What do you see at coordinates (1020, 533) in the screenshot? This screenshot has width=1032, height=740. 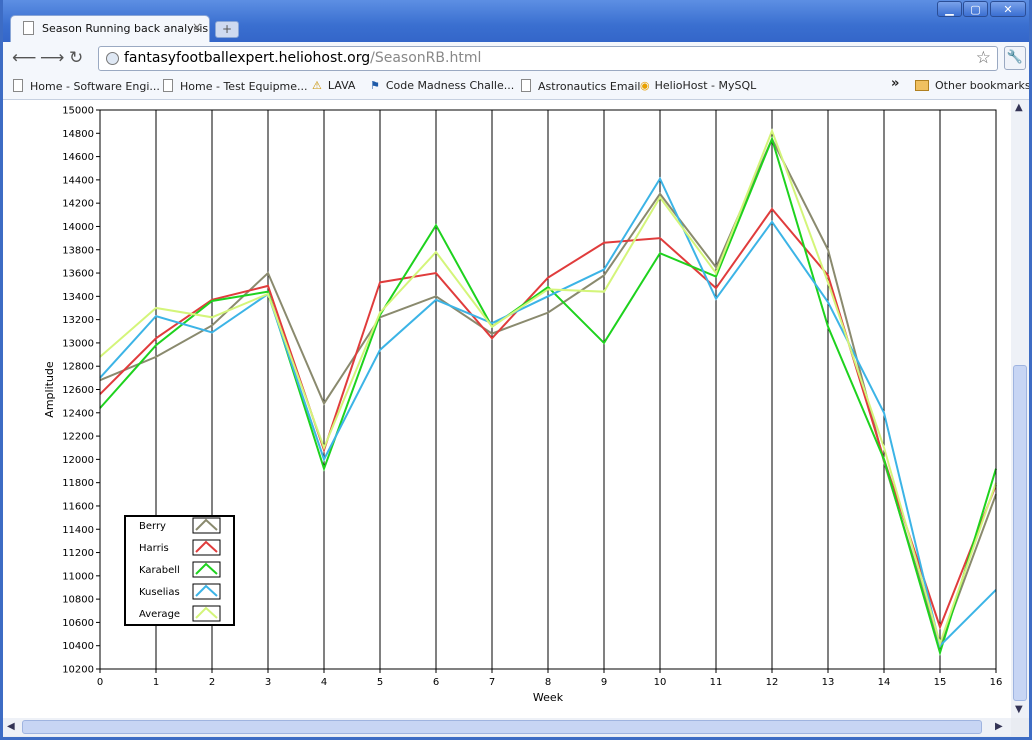 I see `vertical-scroll-thumb` at bounding box center [1020, 533].